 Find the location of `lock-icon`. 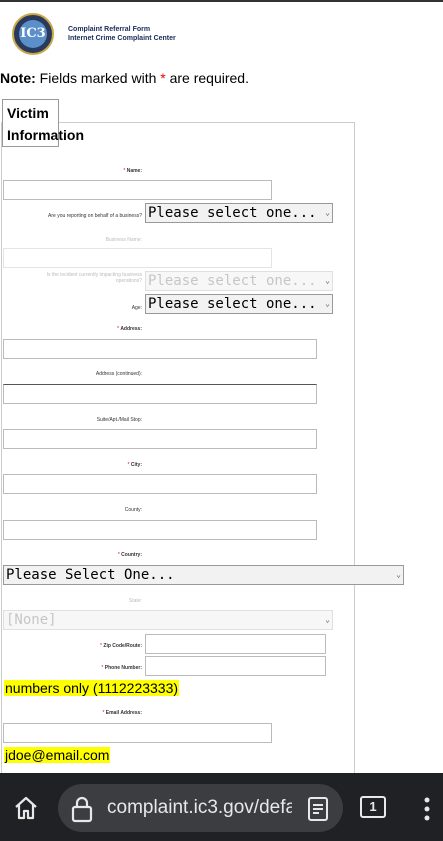

lock-icon is located at coordinates (82, 811).